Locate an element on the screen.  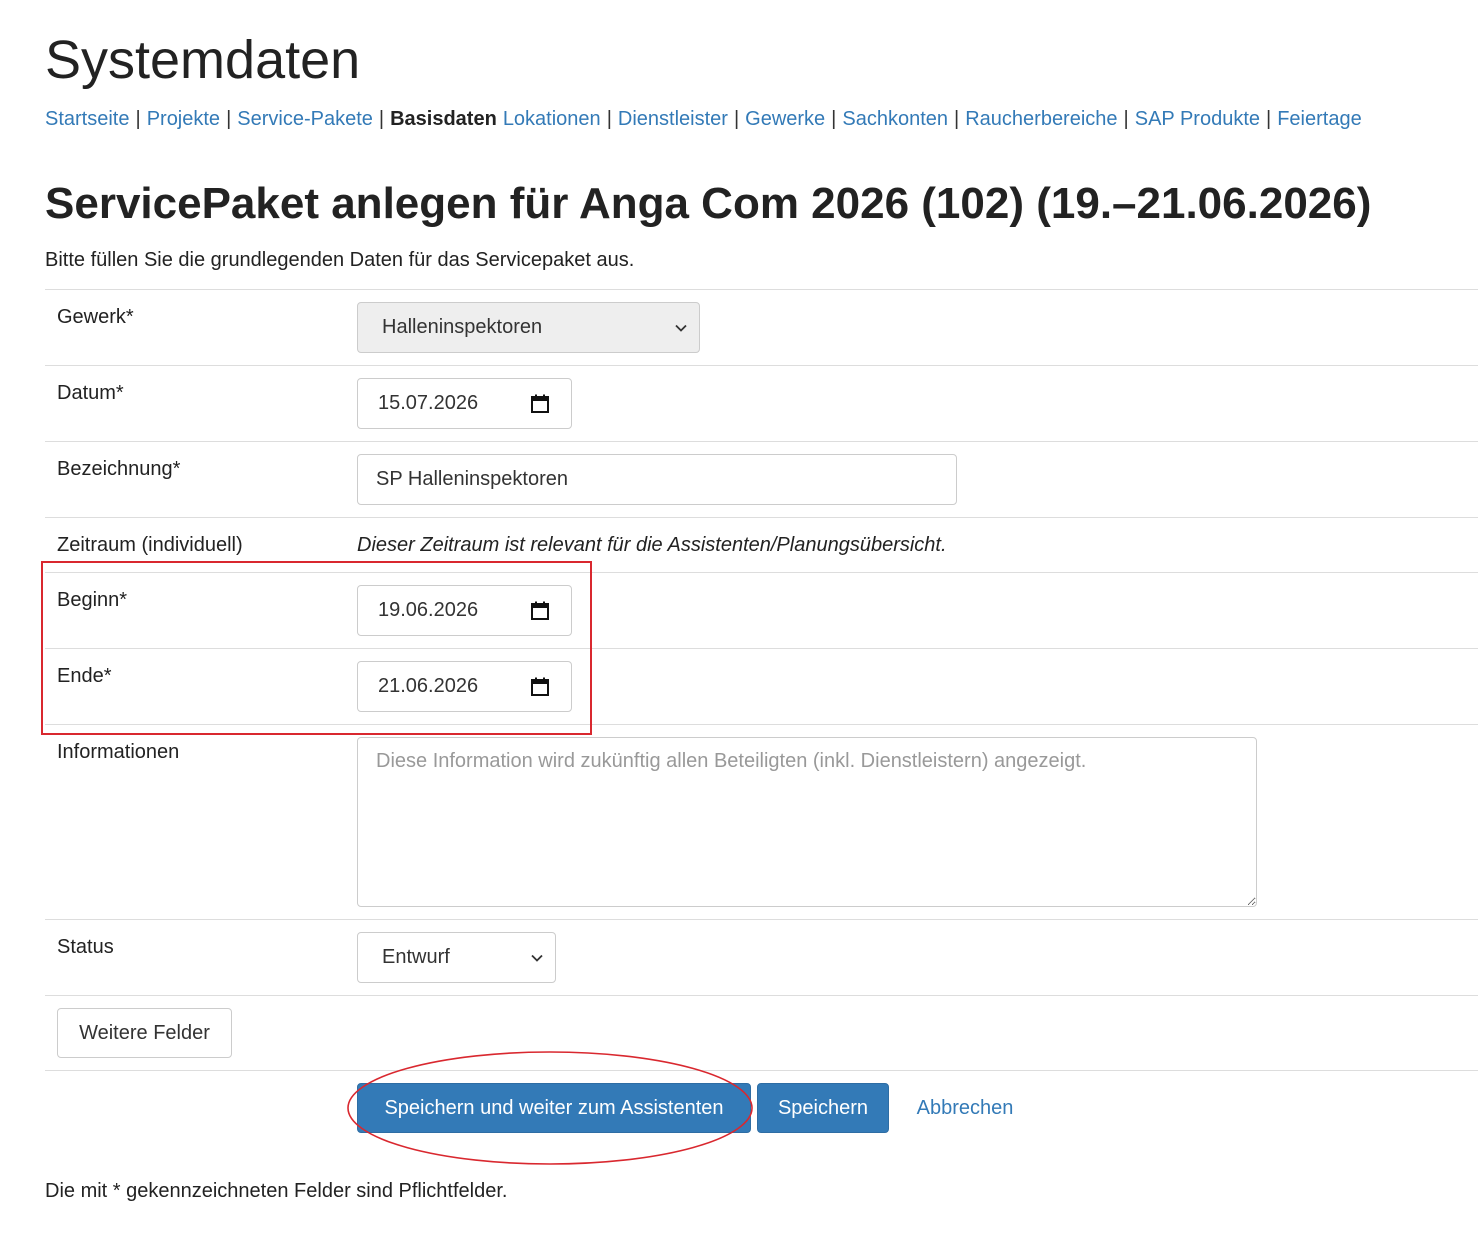
informationen-label: Informationen is located at coordinates (118, 752).